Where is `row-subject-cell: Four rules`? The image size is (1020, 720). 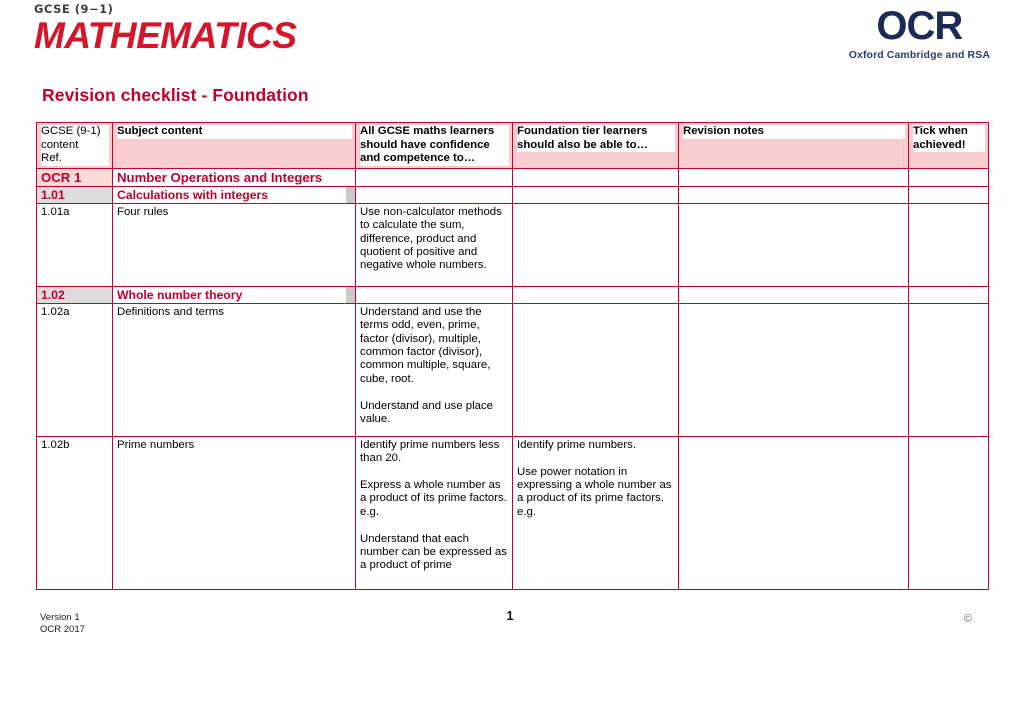
row-subject-cell: Four rules is located at coordinates (234, 244).